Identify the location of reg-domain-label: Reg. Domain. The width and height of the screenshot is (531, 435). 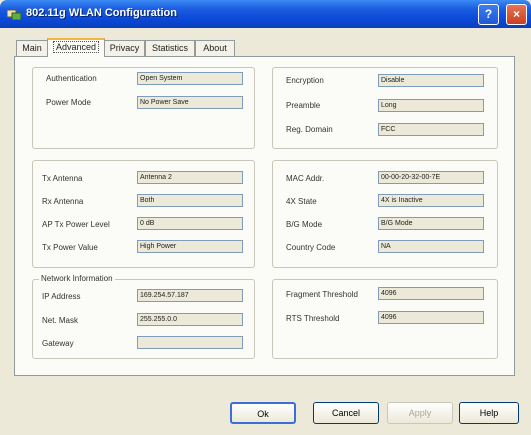
(309, 129).